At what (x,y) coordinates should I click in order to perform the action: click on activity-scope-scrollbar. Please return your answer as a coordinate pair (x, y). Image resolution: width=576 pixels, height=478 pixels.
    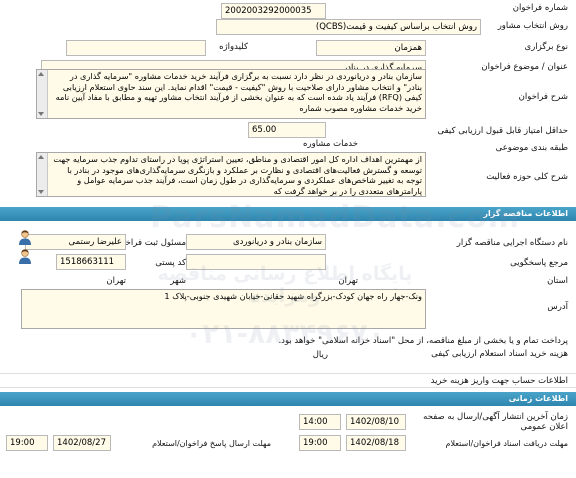
    Looking at the image, I should click on (42, 174).